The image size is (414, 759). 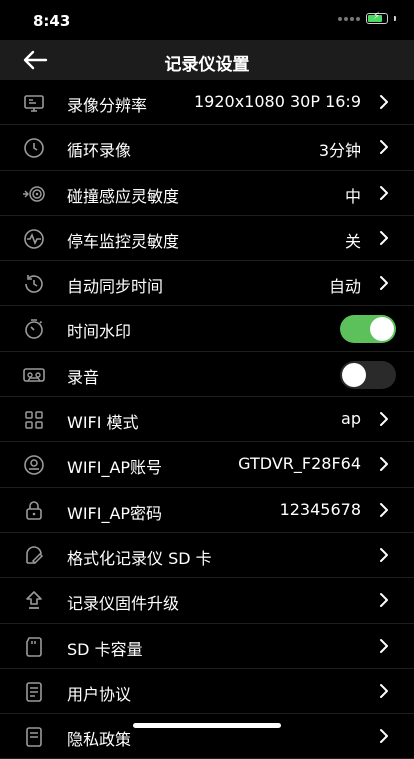 I want to click on battery-icon: ⚡, so click(x=377, y=17).